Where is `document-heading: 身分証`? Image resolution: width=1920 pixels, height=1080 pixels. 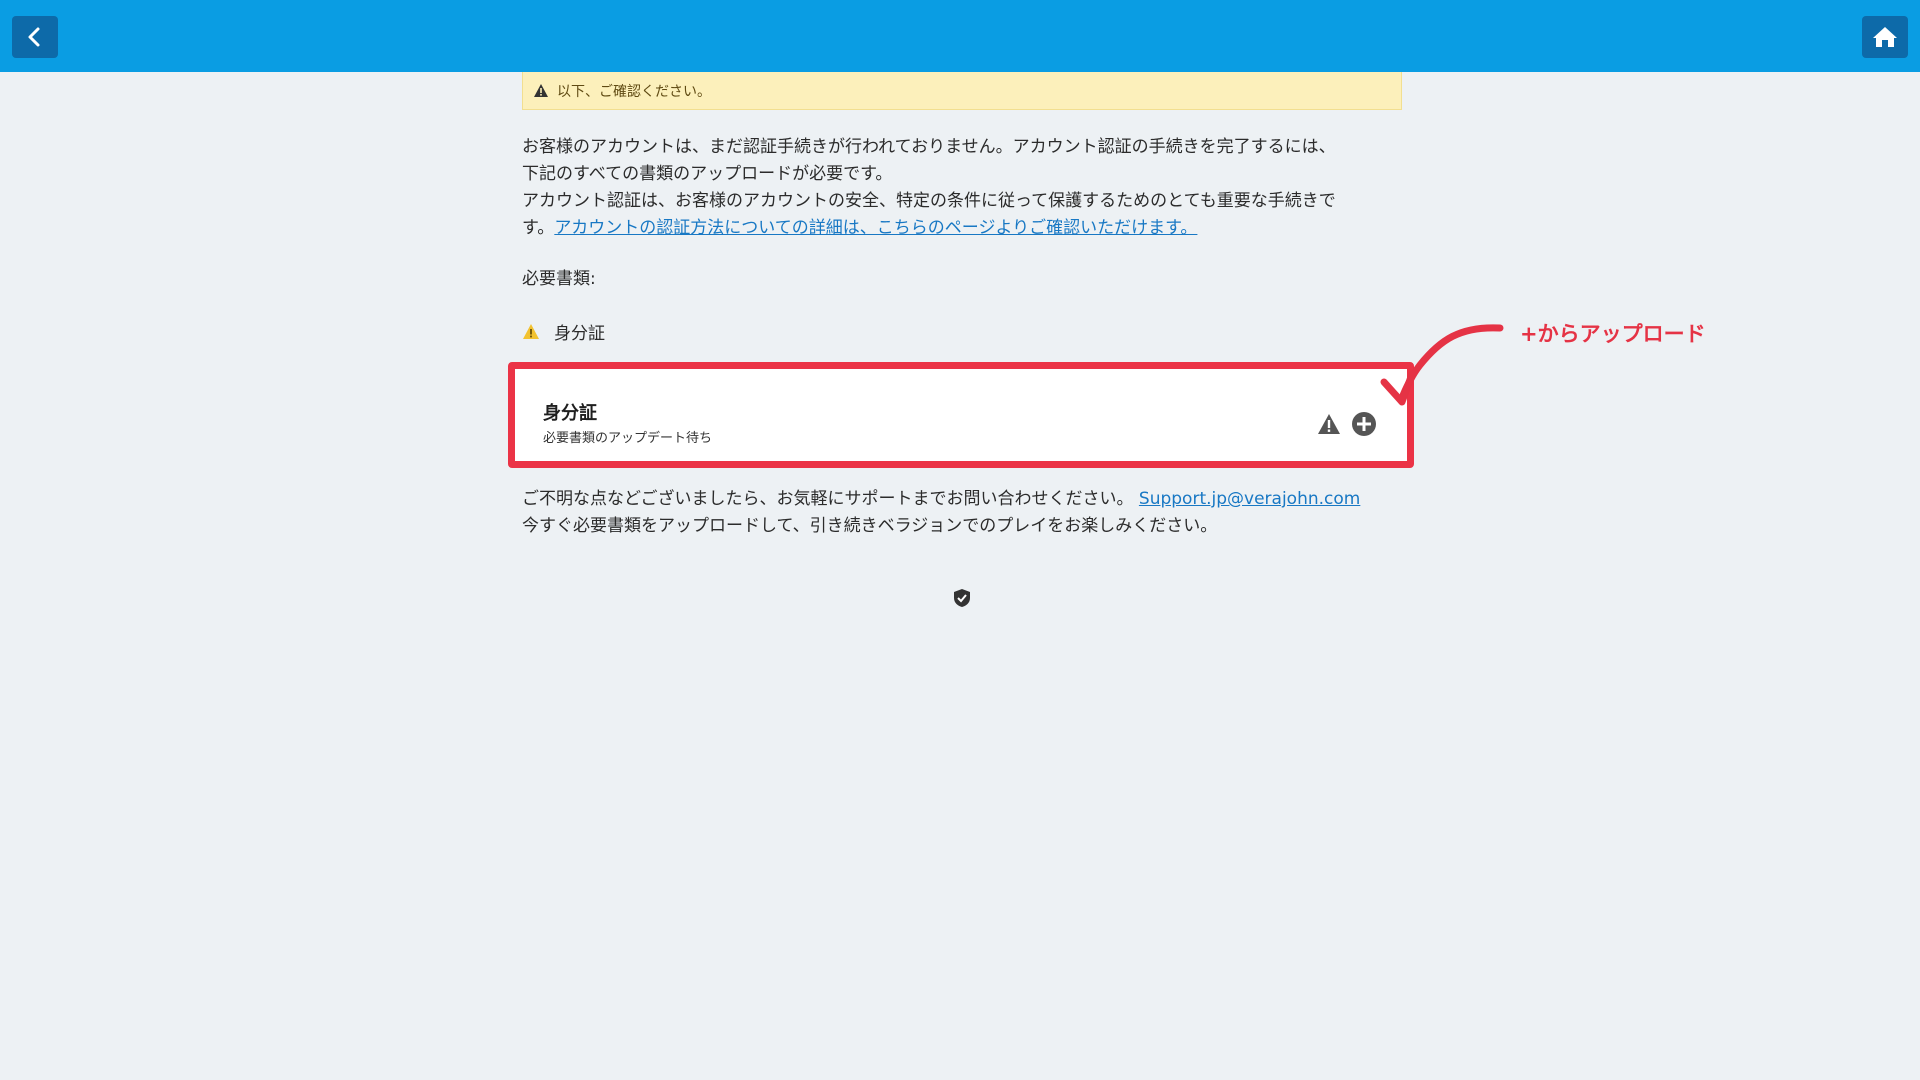 document-heading: 身分証 is located at coordinates (962, 331).